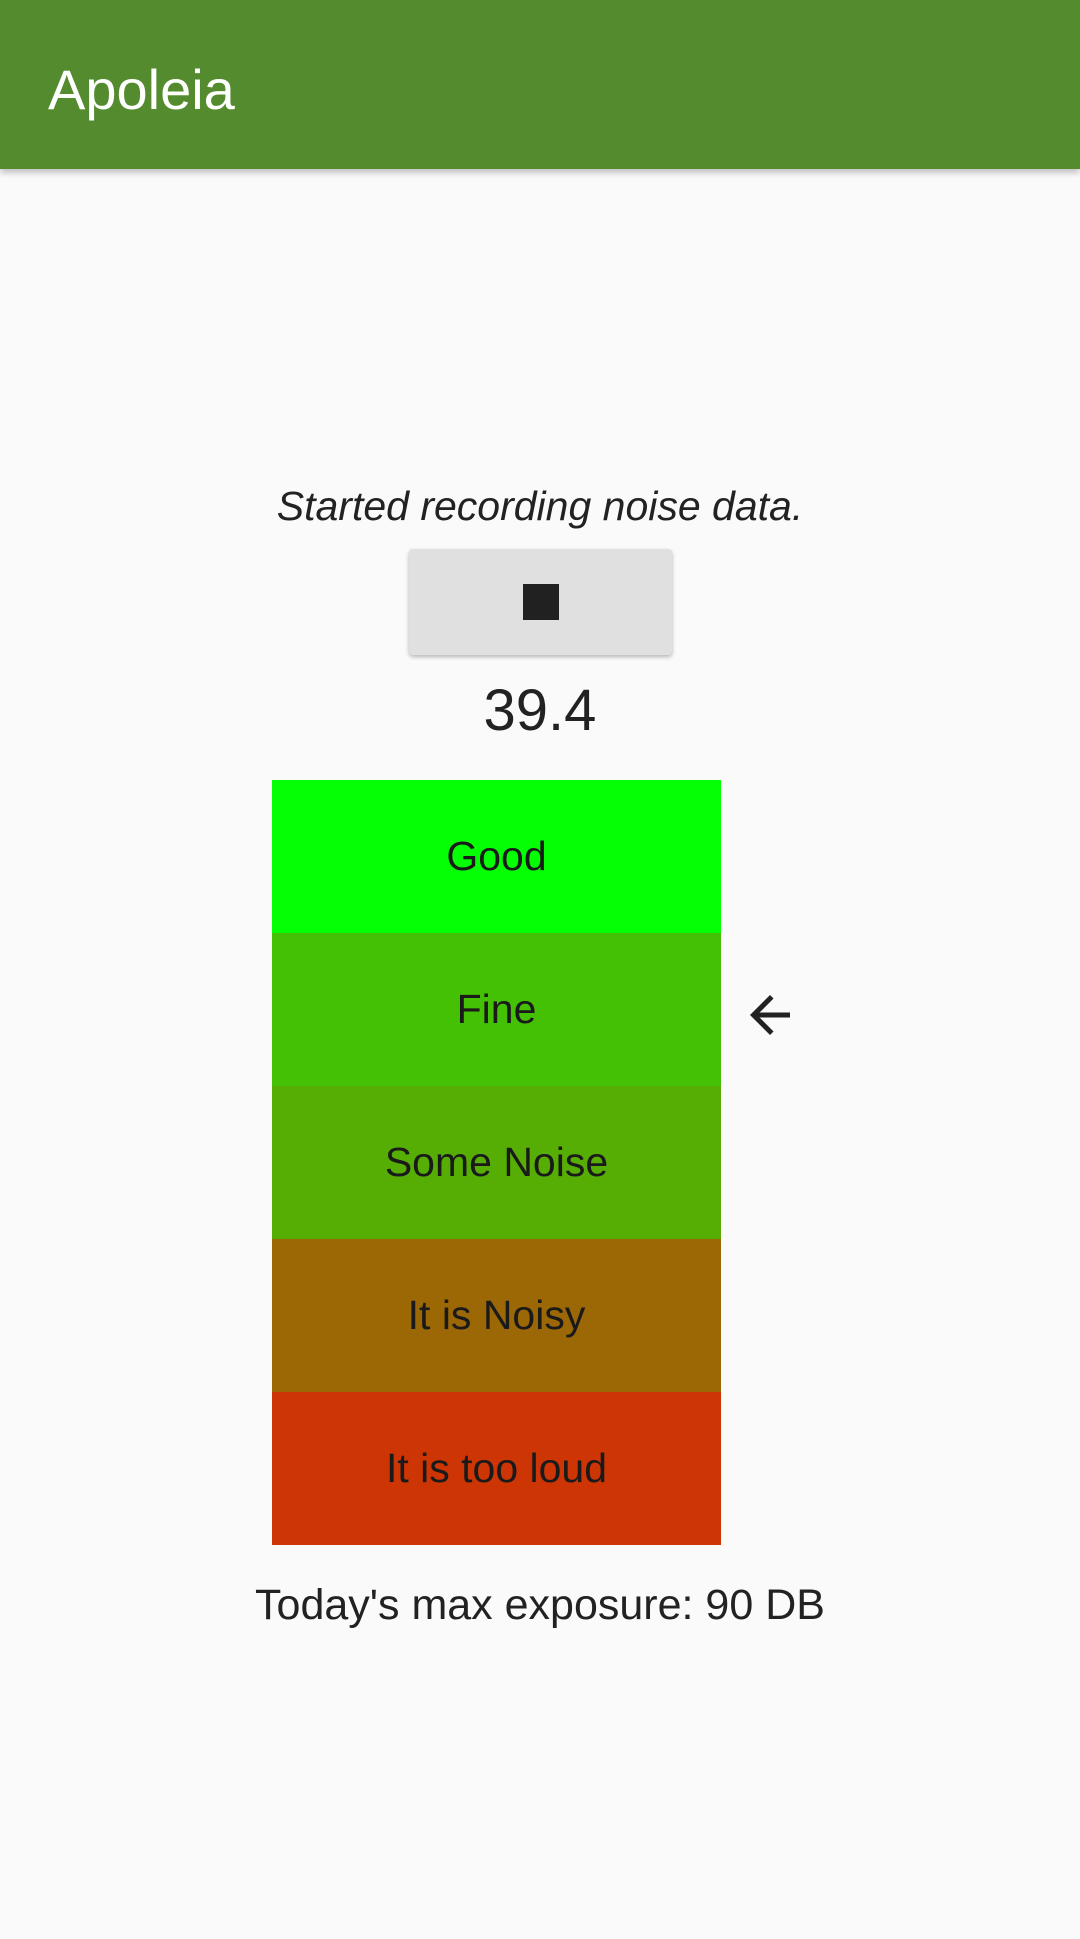 The height and width of the screenshot is (1939, 1080). I want to click on level-it-is-too-loud: It is too loud, so click(496, 1468).